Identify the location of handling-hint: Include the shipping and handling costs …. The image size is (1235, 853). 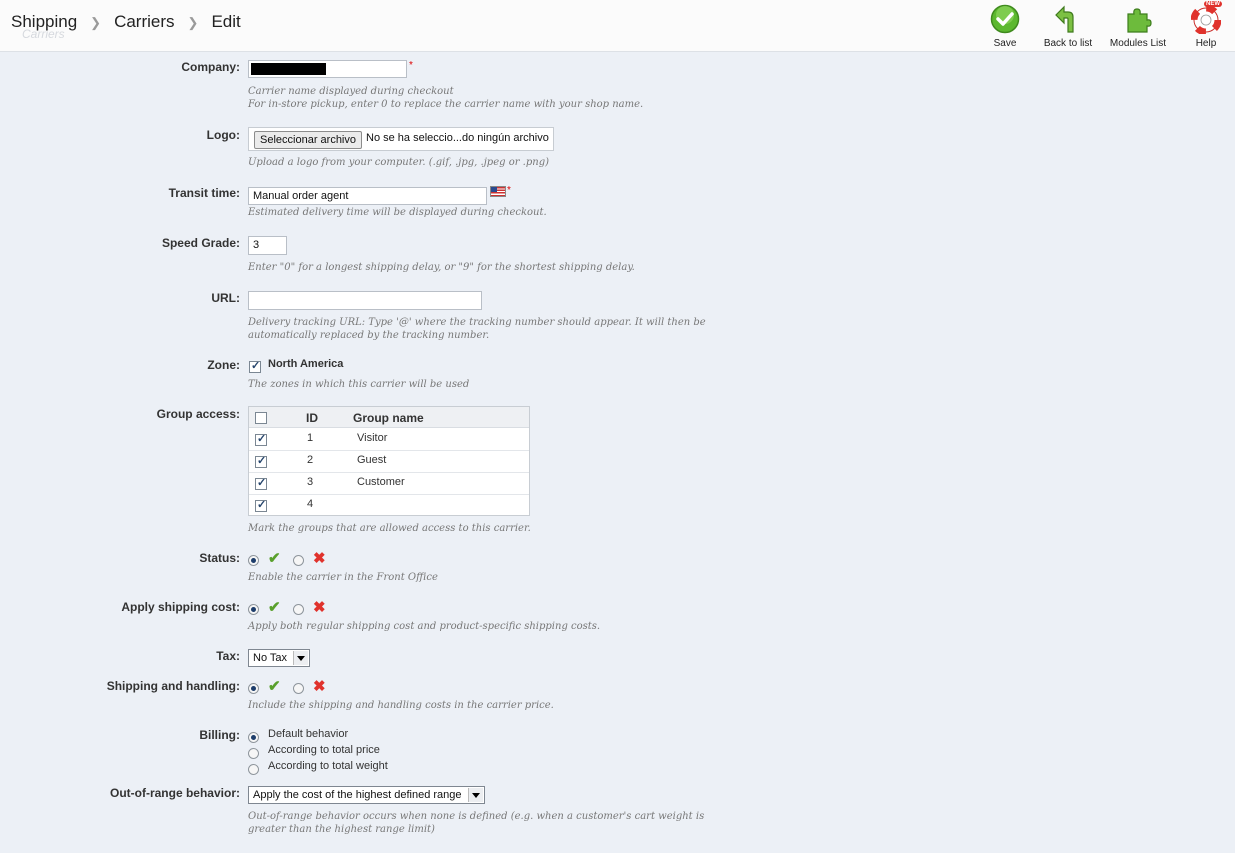
(401, 705).